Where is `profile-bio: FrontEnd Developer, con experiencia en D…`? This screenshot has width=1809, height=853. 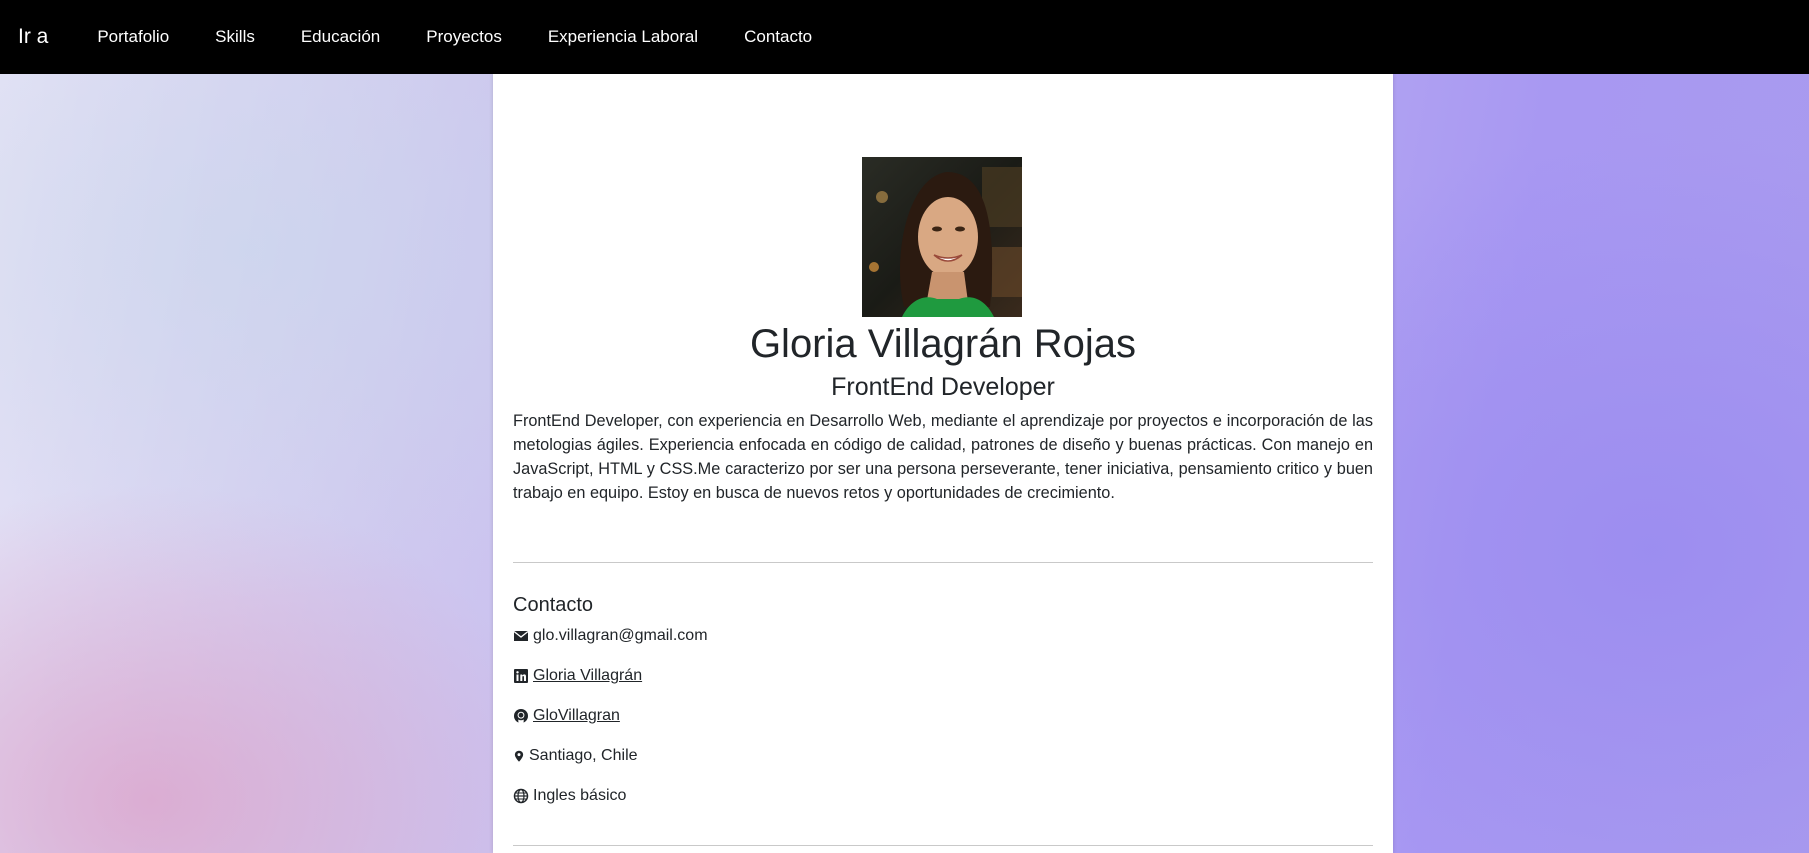
profile-bio: FrontEnd Developer, con experiencia en D… is located at coordinates (943, 457).